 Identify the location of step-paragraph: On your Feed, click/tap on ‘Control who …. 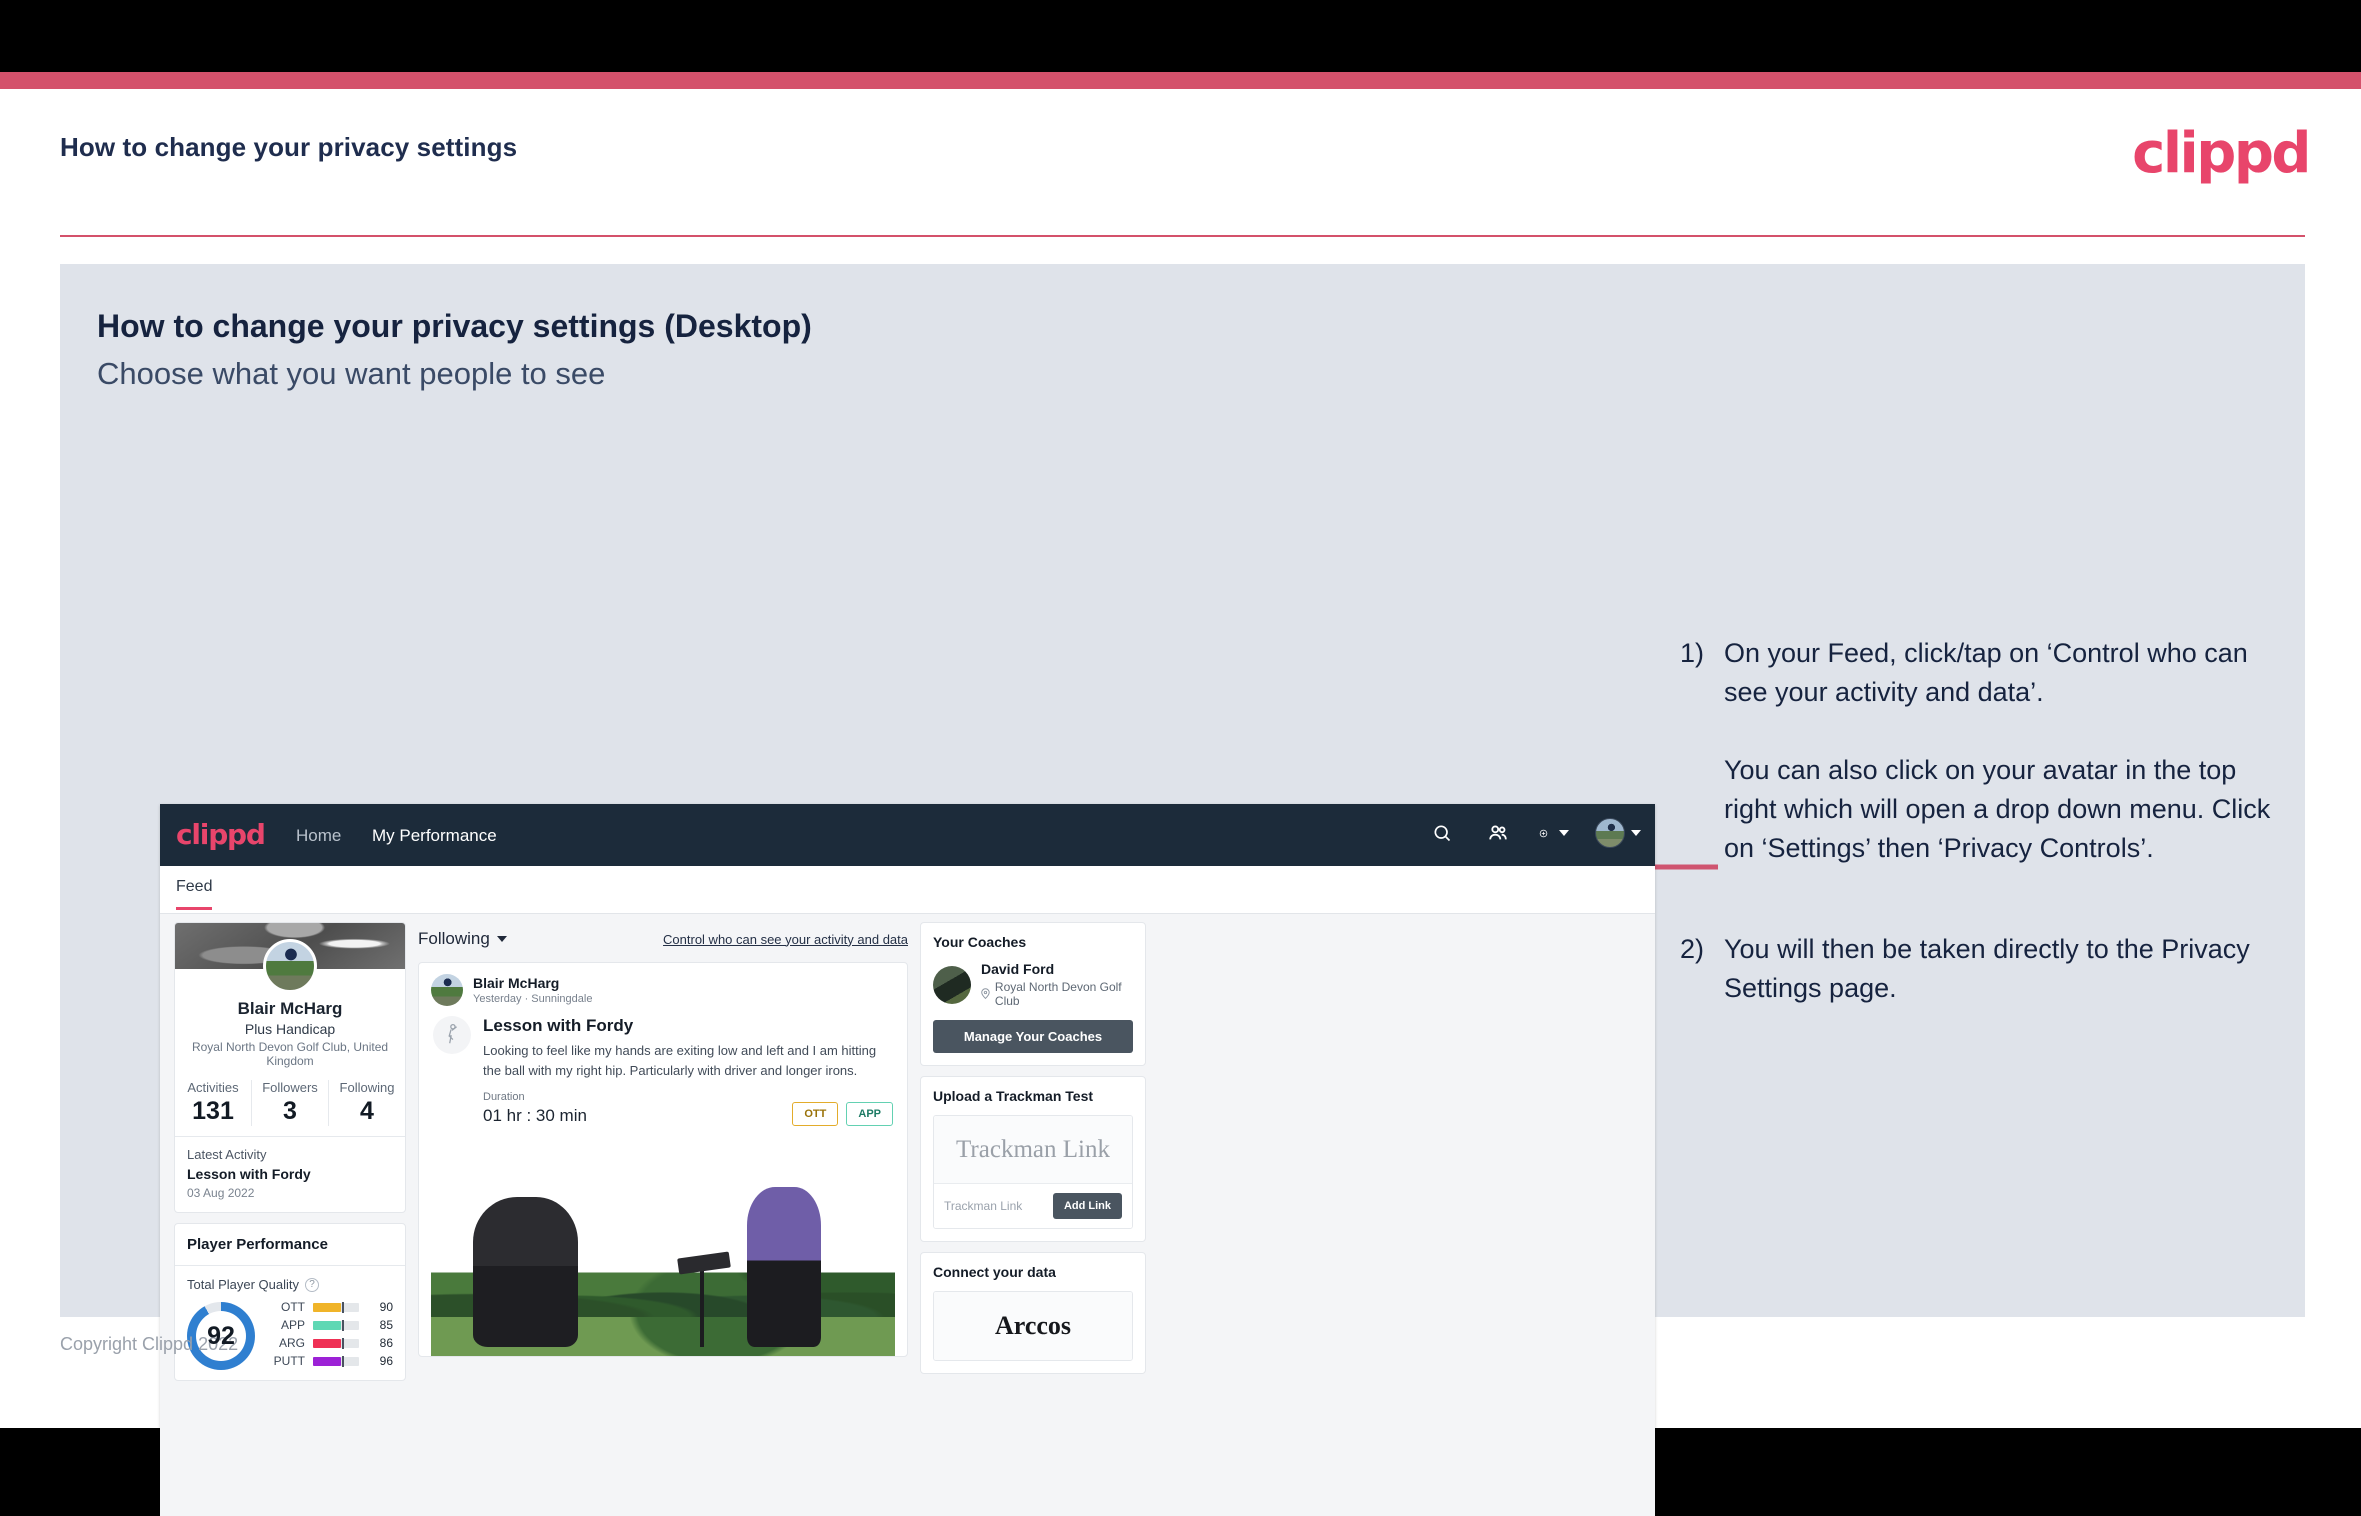
(2002, 673).